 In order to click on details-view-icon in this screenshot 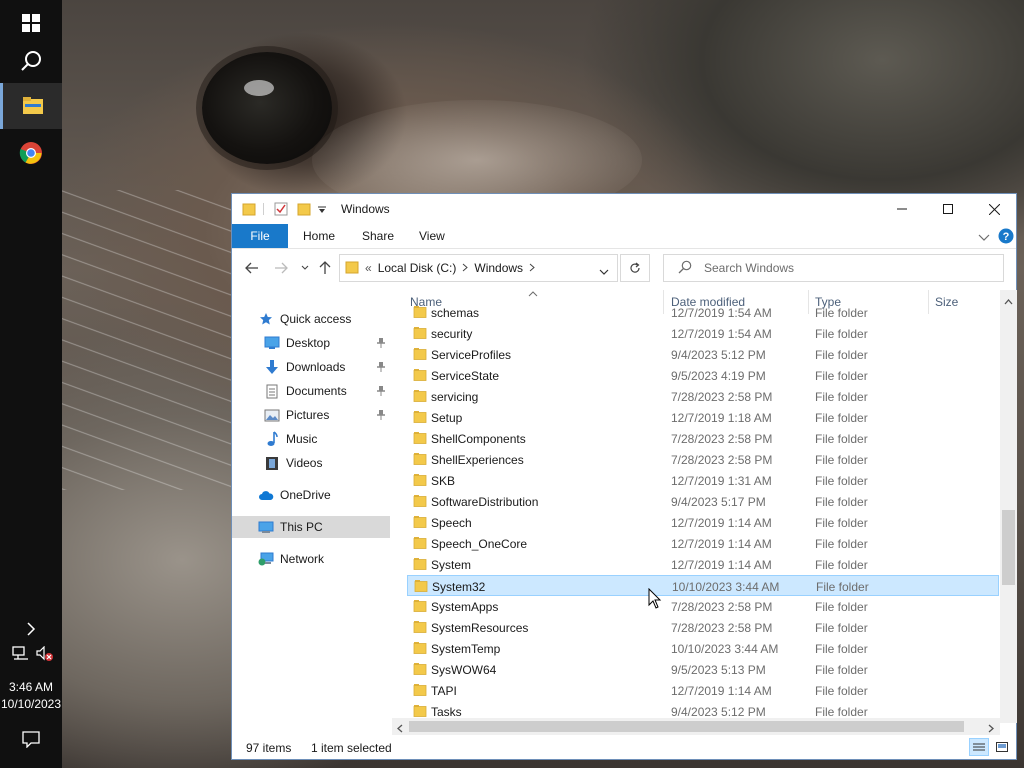, I will do `click(979, 747)`.